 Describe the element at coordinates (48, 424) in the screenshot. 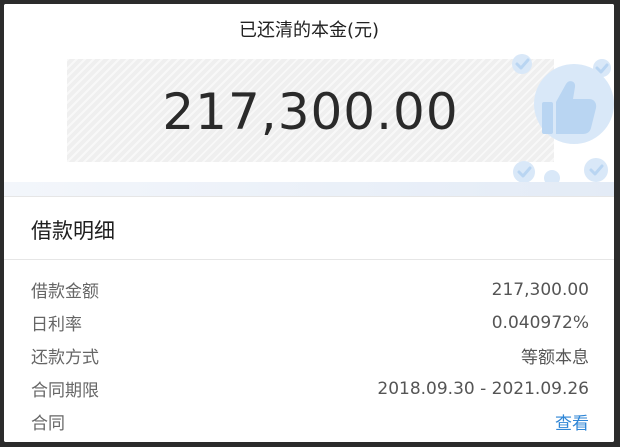

I see `detail-label: 合同` at that location.